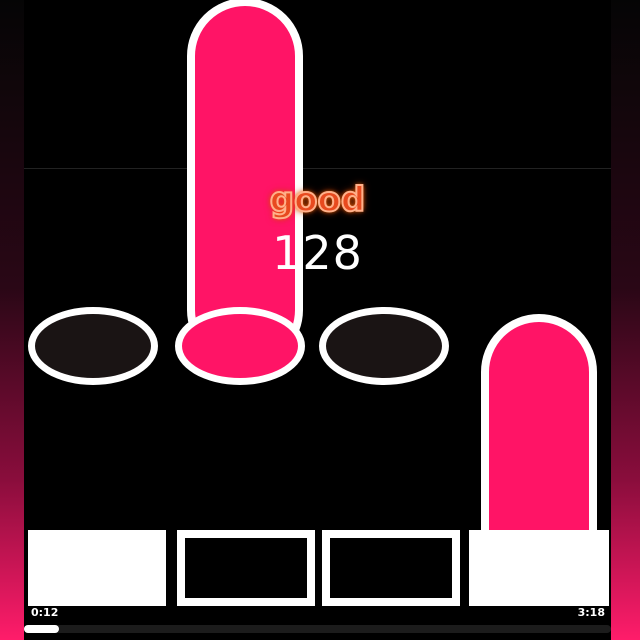 The image size is (640, 640). Describe the element at coordinates (240, 346) in the screenshot. I see `receptor-lane-2-hit` at that location.